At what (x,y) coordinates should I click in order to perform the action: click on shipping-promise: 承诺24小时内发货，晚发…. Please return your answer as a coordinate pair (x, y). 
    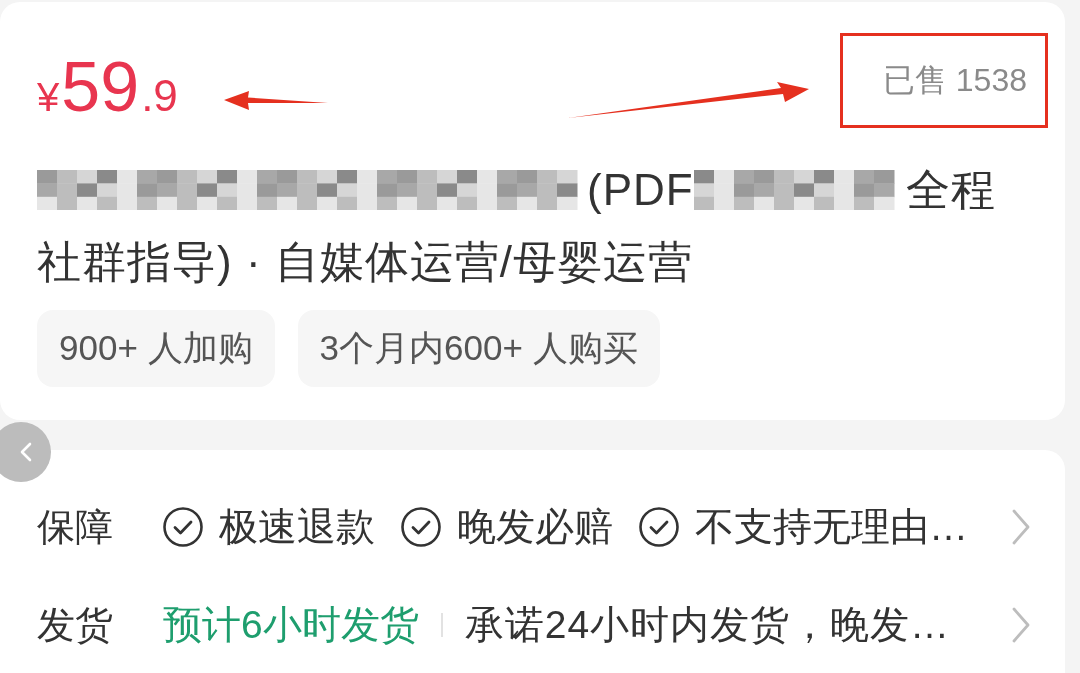
    Looking at the image, I should click on (707, 625).